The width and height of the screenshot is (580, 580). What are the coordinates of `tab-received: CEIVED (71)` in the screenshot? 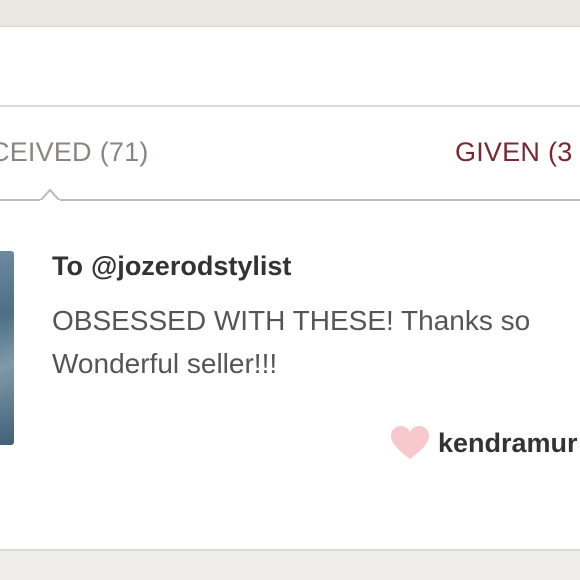 It's located at (74, 152).